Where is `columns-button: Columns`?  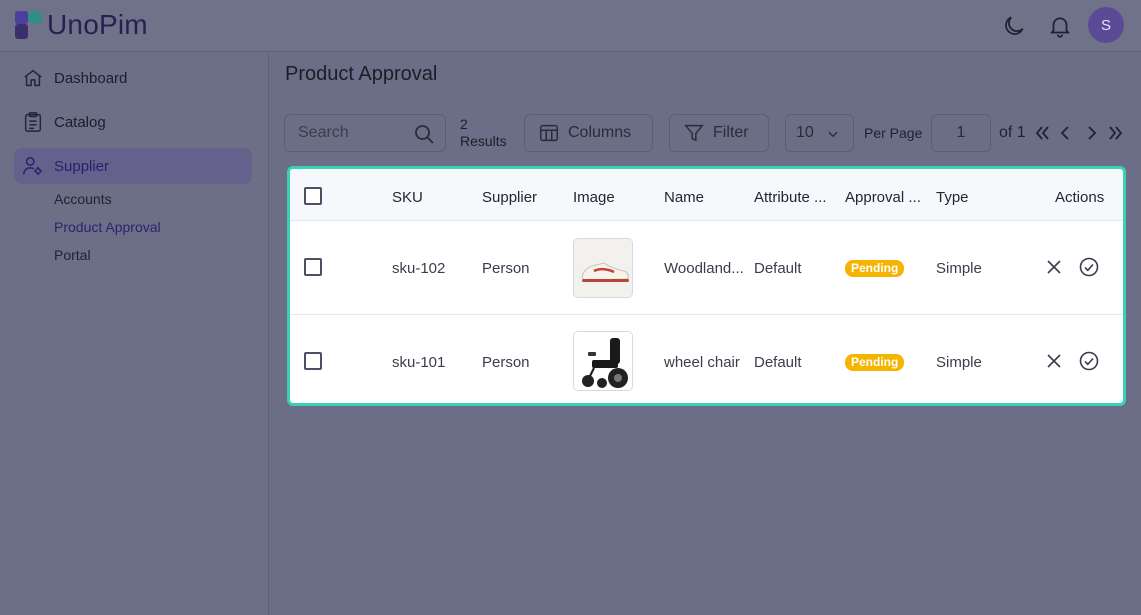
columns-button: Columns is located at coordinates (588, 133).